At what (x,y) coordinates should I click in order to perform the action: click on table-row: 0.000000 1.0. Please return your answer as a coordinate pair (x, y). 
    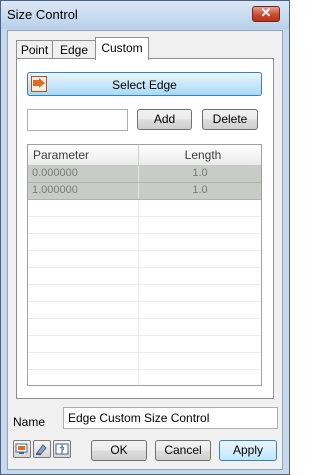
    Looking at the image, I should click on (144, 174).